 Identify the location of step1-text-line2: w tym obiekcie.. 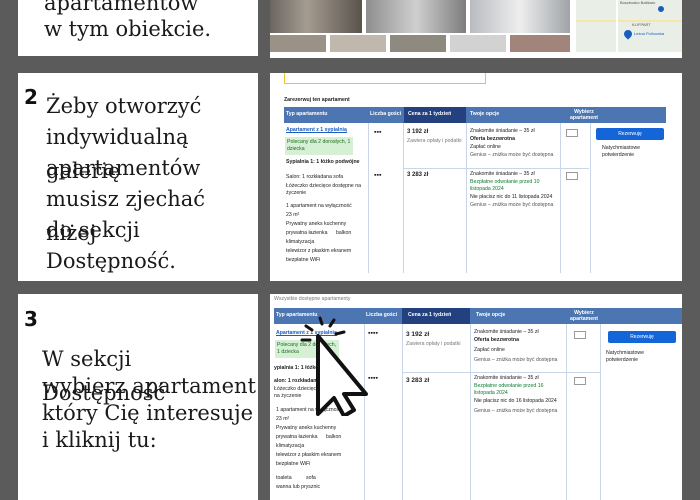
(128, 29).